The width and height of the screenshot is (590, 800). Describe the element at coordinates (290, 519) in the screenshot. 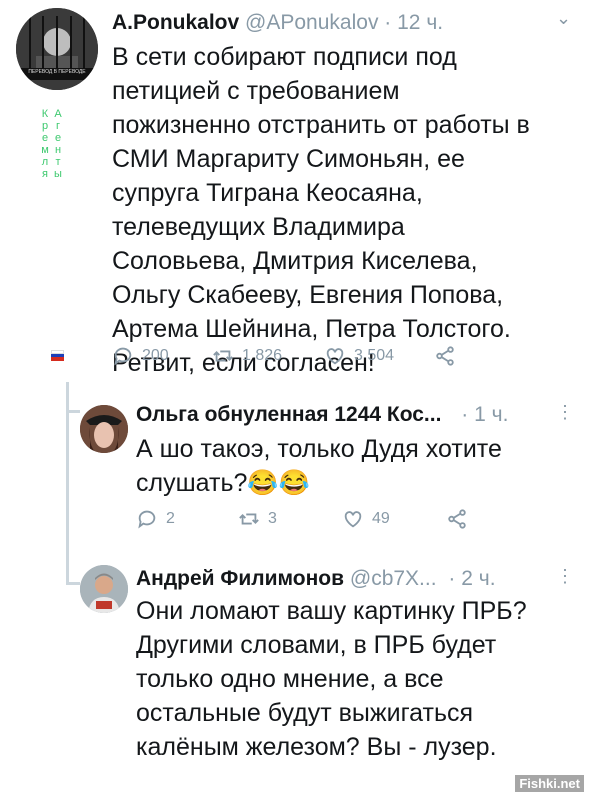

I see `retweet-button: 3` at that location.